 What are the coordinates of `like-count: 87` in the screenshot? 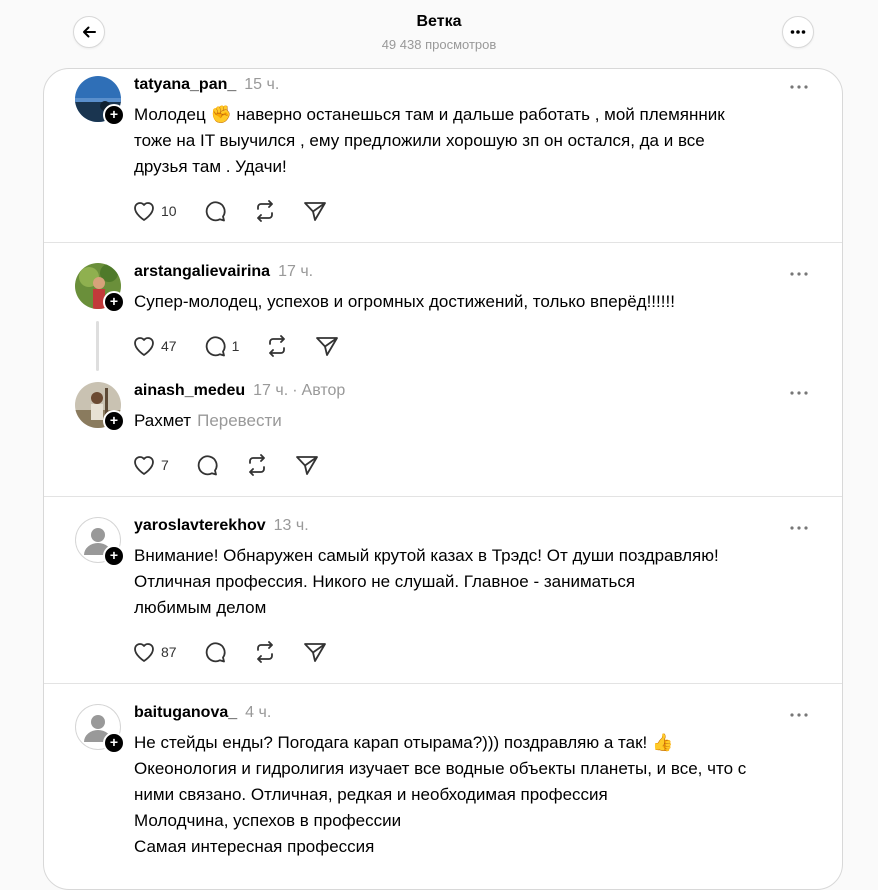 It's located at (169, 652).